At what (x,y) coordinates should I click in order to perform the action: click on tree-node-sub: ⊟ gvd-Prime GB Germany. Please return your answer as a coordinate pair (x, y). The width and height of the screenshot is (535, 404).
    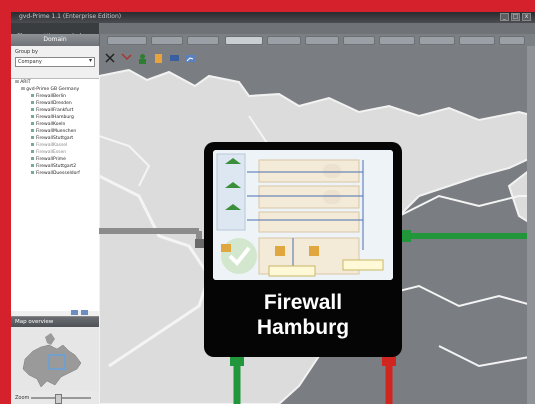
    Looking at the image, I should click on (60, 89).